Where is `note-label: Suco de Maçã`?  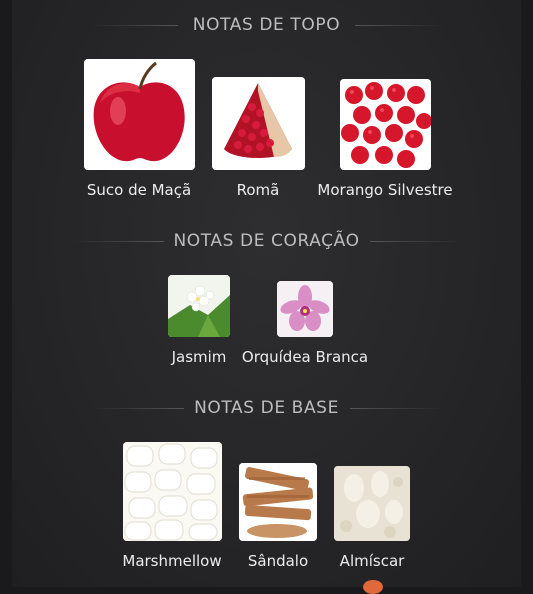
note-label: Suco de Maçã is located at coordinates (139, 190).